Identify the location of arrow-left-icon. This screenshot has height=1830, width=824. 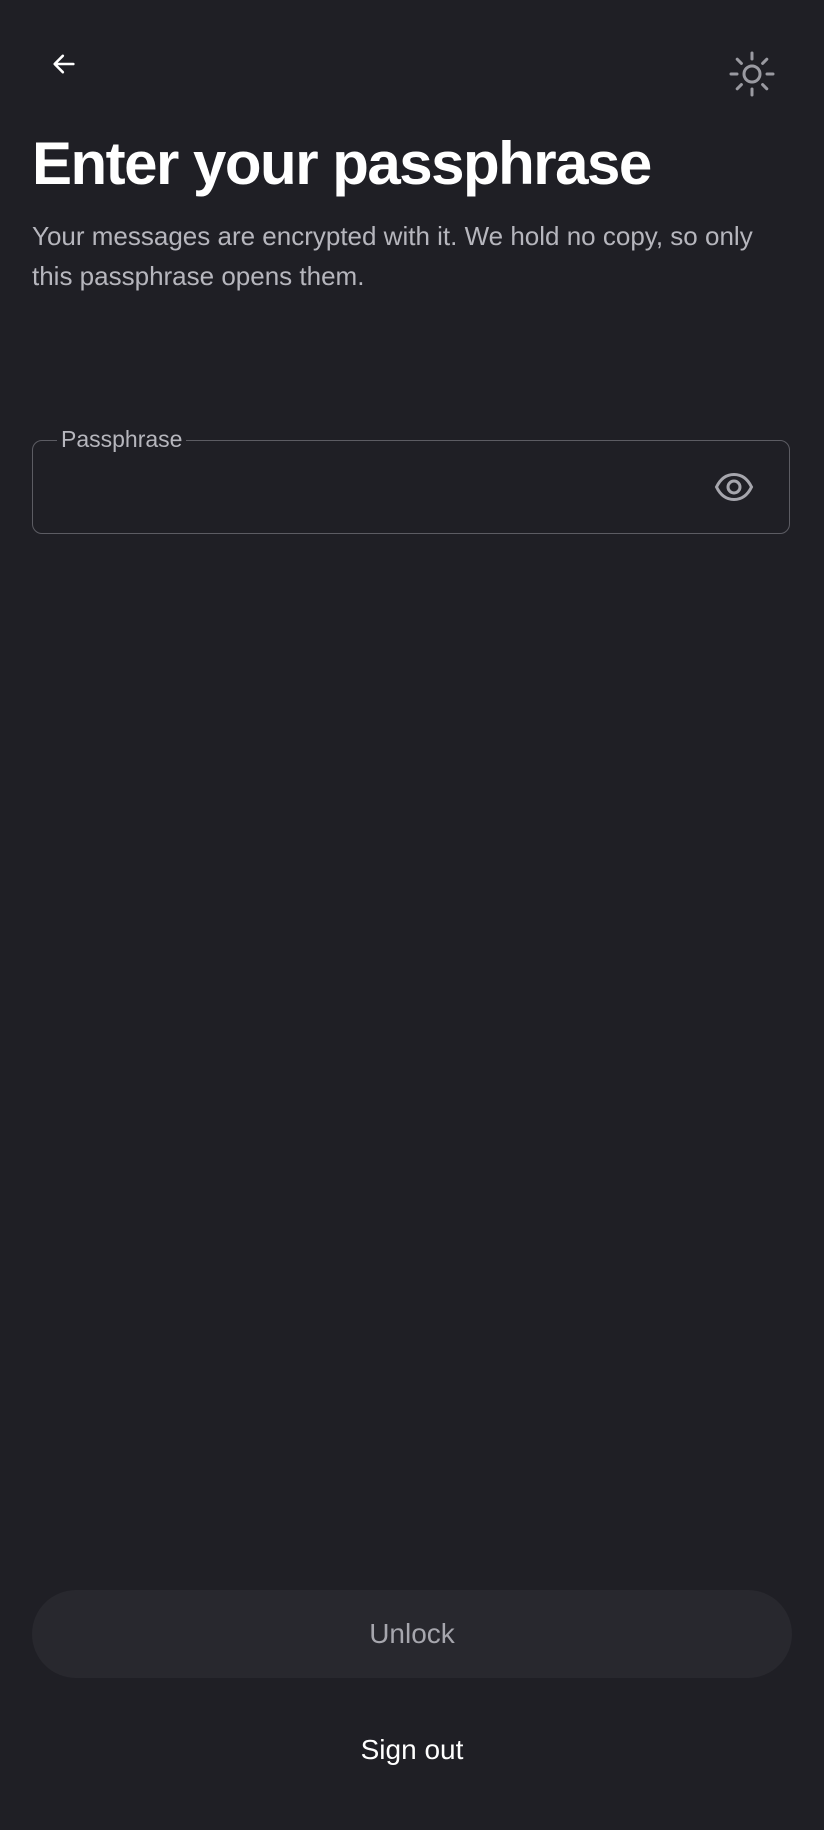
(64, 64).